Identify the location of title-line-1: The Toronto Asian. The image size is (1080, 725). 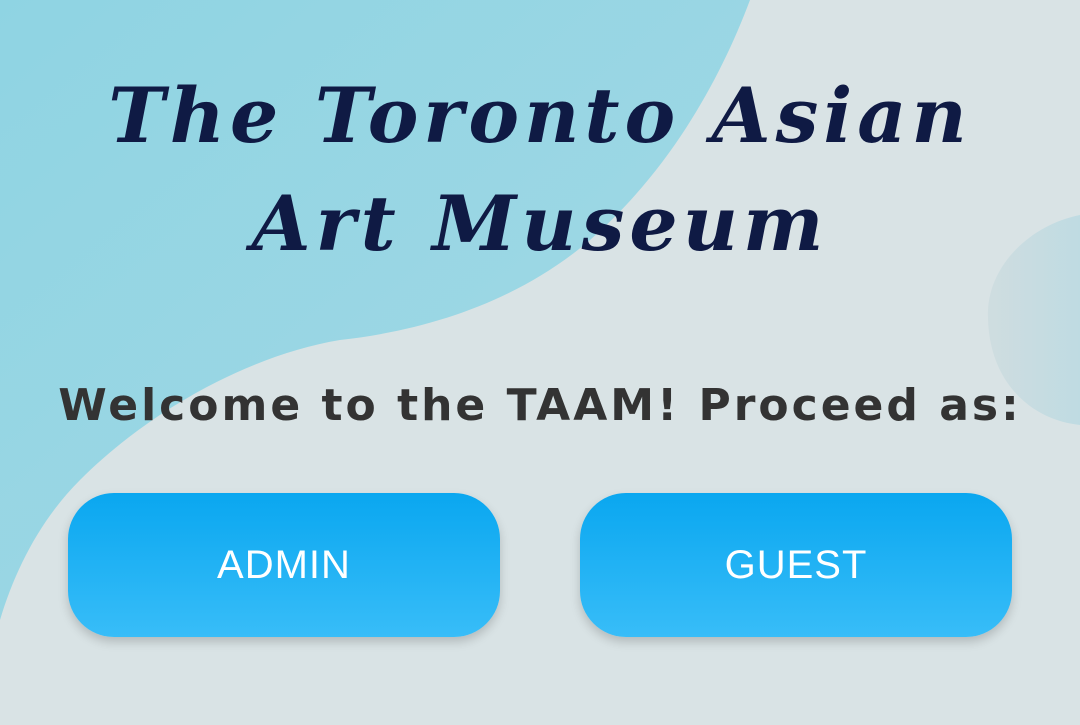
(540, 115).